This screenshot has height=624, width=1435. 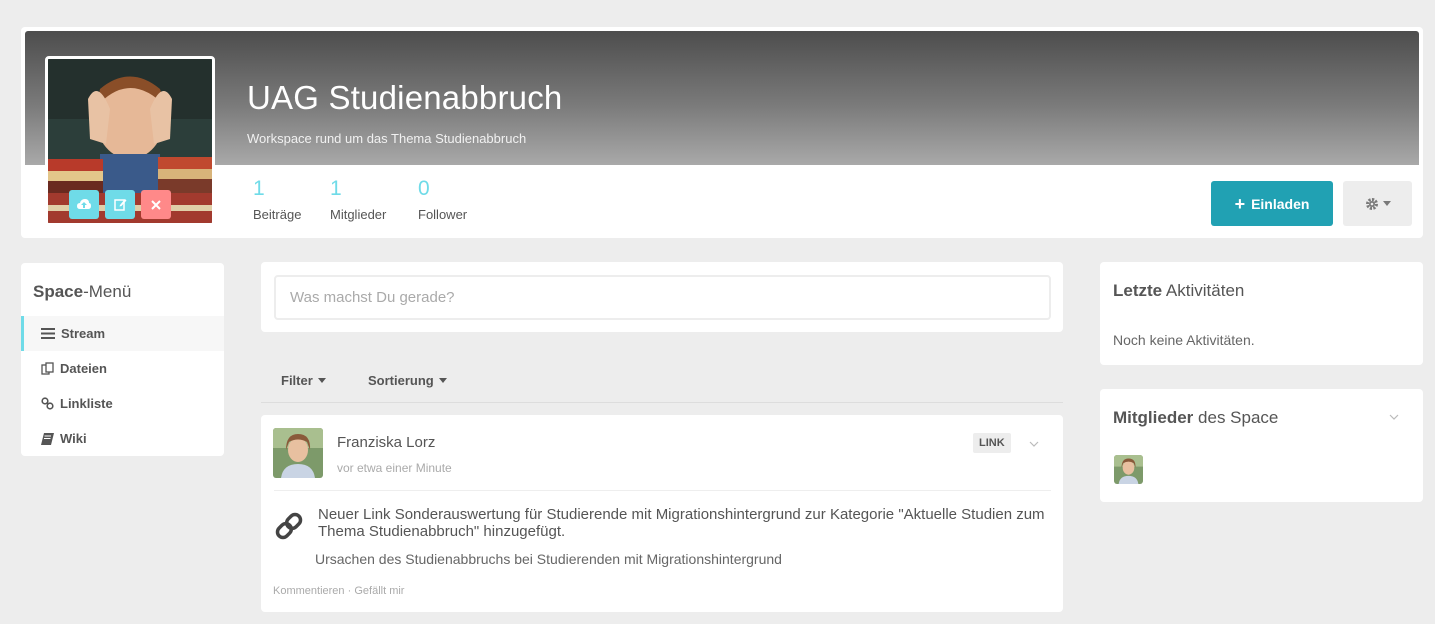 What do you see at coordinates (1196, 417) in the screenshot?
I see `members-title: Mitglieder des Space` at bounding box center [1196, 417].